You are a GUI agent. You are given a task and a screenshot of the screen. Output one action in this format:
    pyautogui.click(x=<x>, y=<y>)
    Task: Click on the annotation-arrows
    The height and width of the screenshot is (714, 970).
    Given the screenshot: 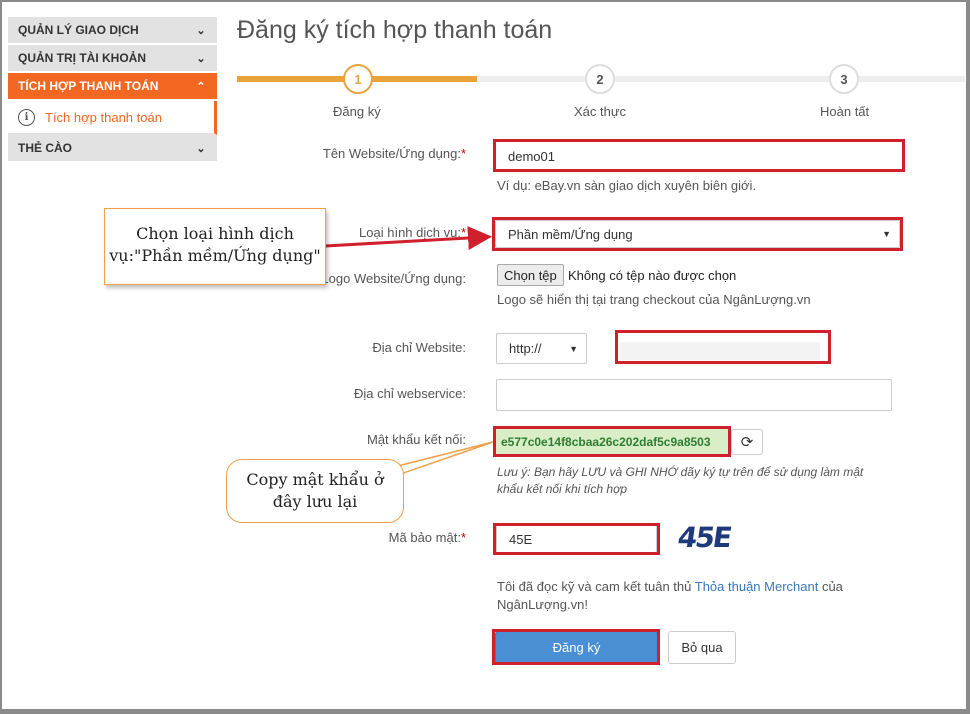 What is the action you would take?
    pyautogui.click(x=409, y=357)
    